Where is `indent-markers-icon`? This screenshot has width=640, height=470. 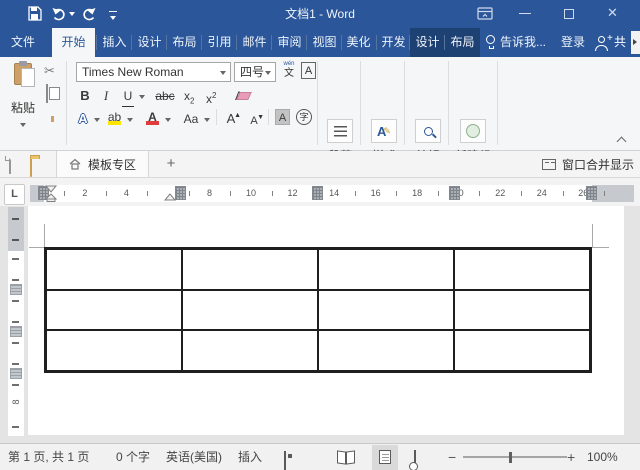
indent-markers-icon is located at coordinates (51, 193).